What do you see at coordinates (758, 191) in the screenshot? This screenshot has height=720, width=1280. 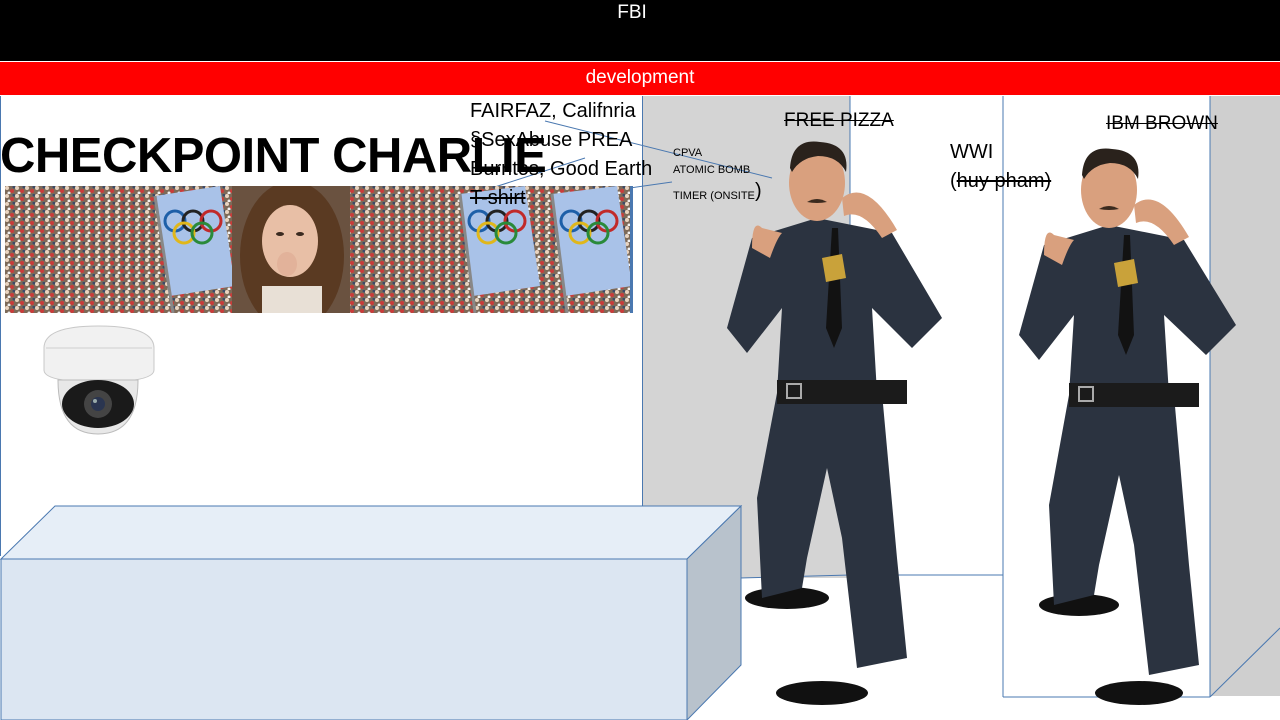 I see `closing-paren: )` at bounding box center [758, 191].